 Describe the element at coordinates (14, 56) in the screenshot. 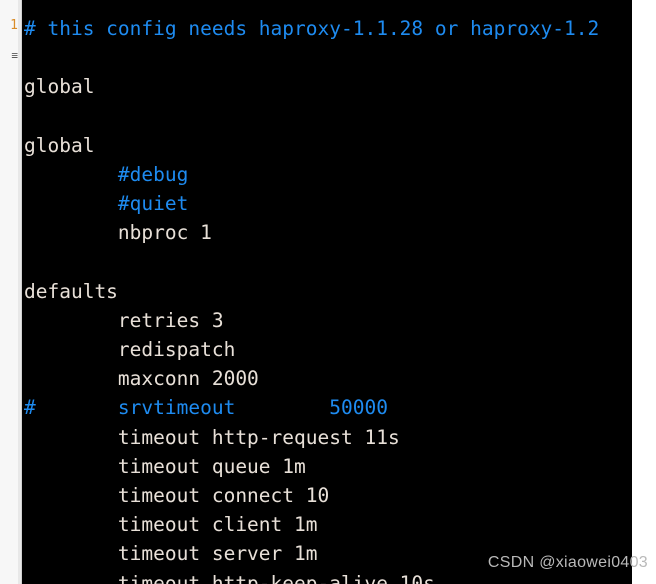

I see `gutter-line-number: ≡` at that location.